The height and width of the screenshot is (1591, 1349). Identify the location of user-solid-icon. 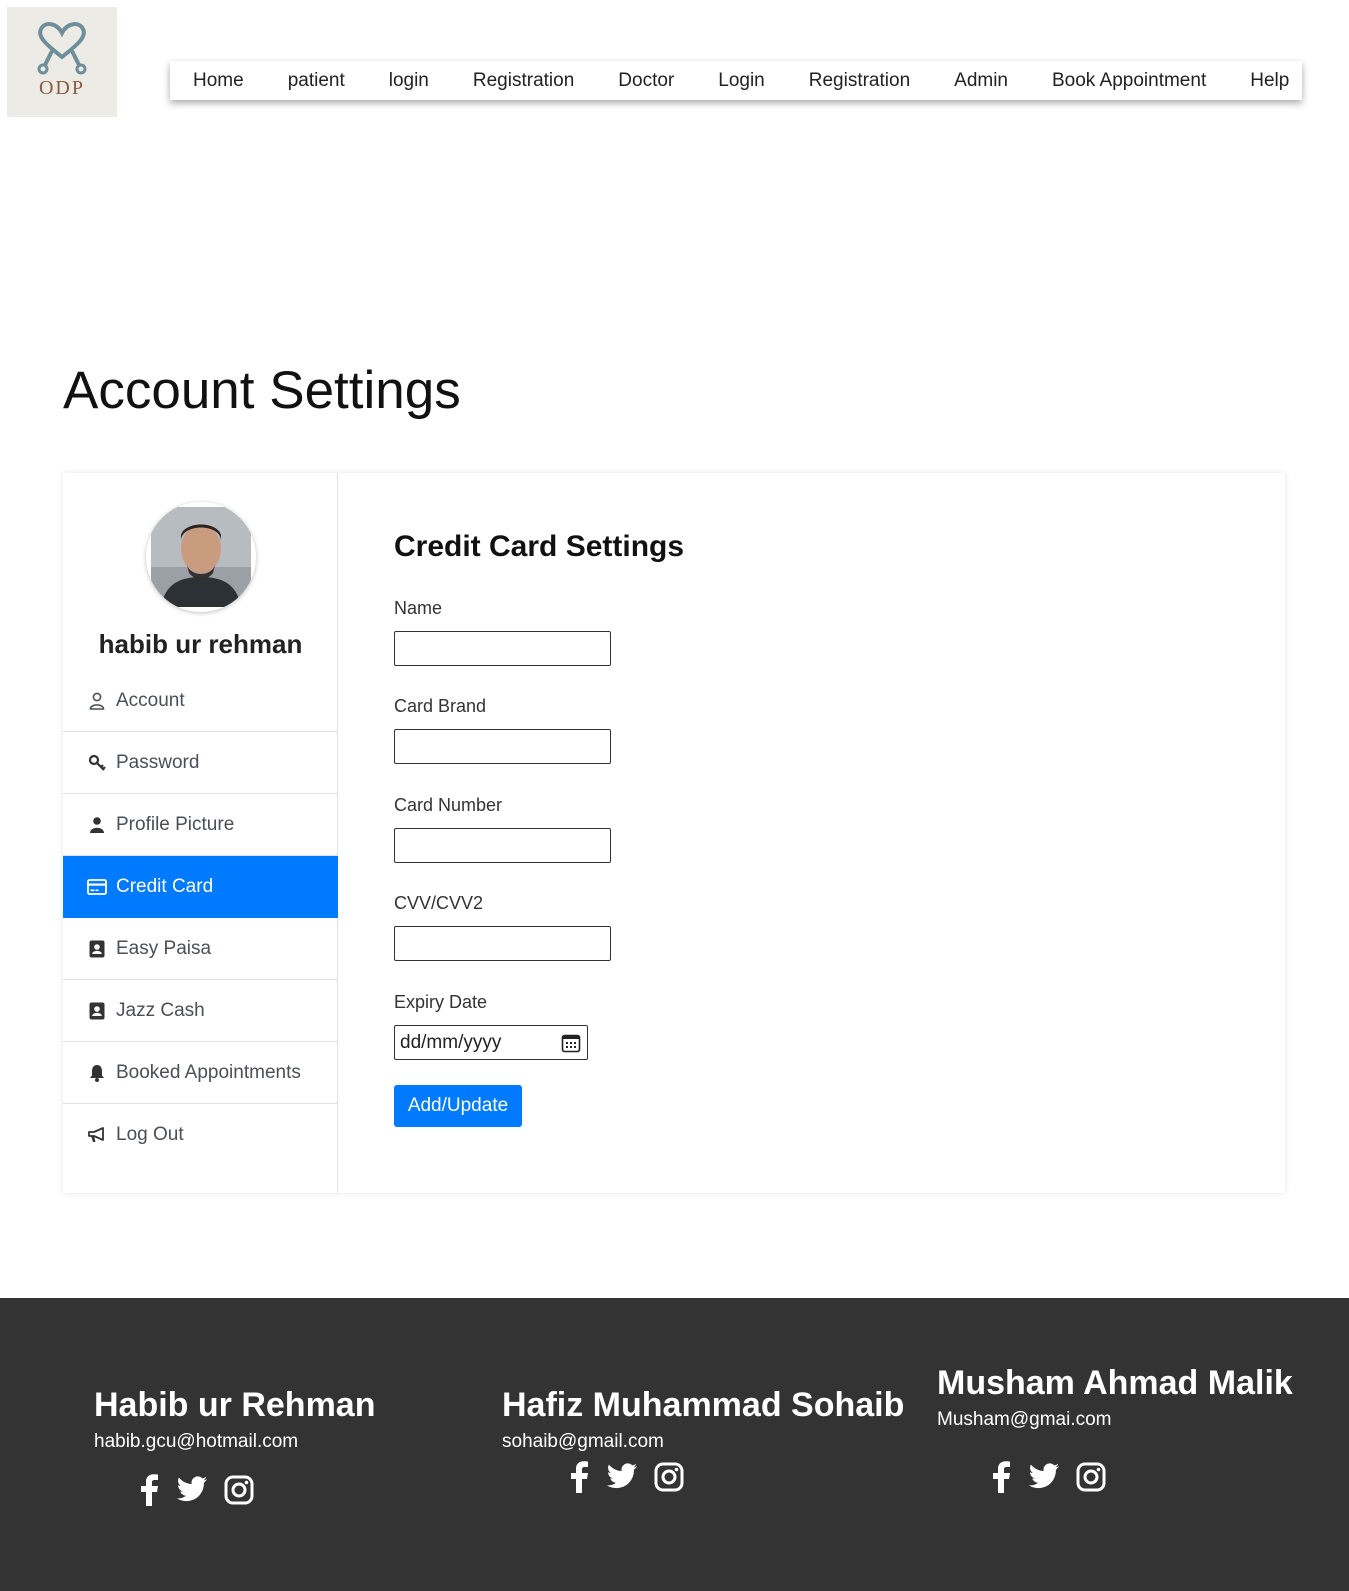
(97, 825).